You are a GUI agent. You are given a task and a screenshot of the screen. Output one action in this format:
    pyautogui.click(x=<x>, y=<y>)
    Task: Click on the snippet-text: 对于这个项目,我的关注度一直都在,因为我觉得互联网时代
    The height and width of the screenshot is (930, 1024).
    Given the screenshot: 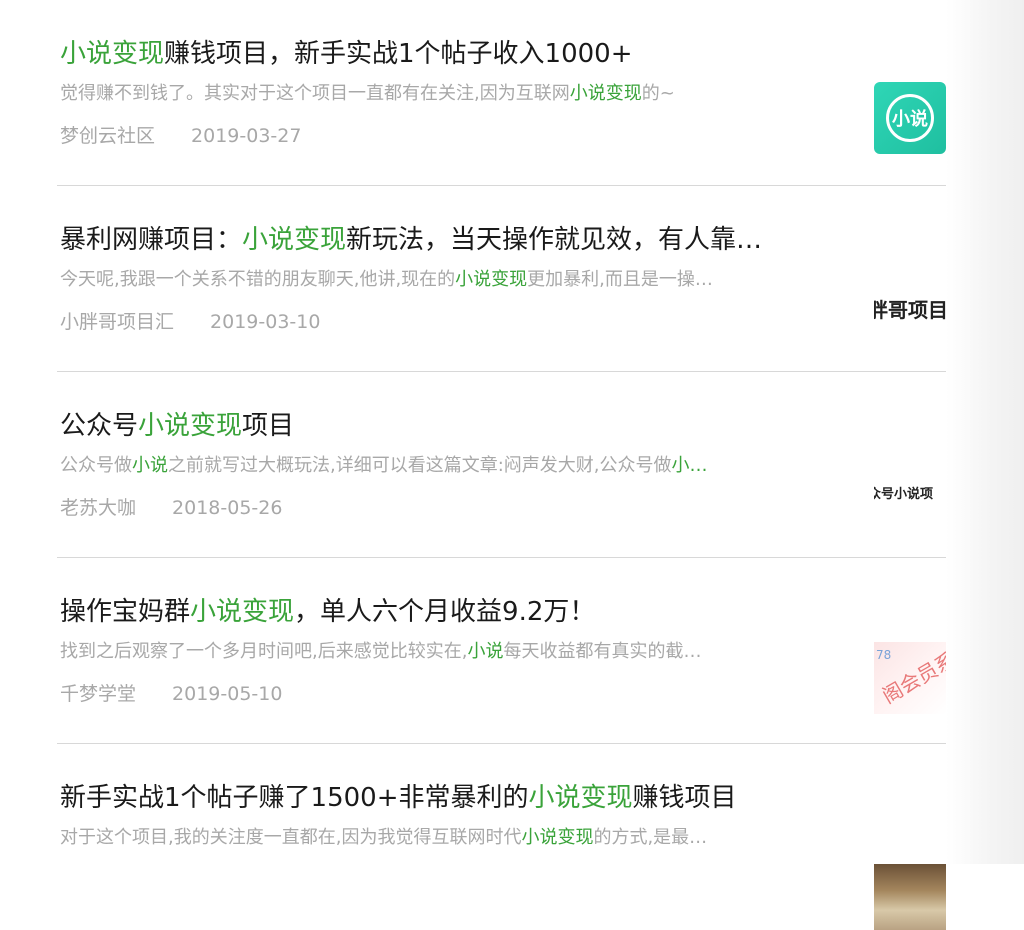 What is the action you would take?
    pyautogui.click(x=291, y=837)
    